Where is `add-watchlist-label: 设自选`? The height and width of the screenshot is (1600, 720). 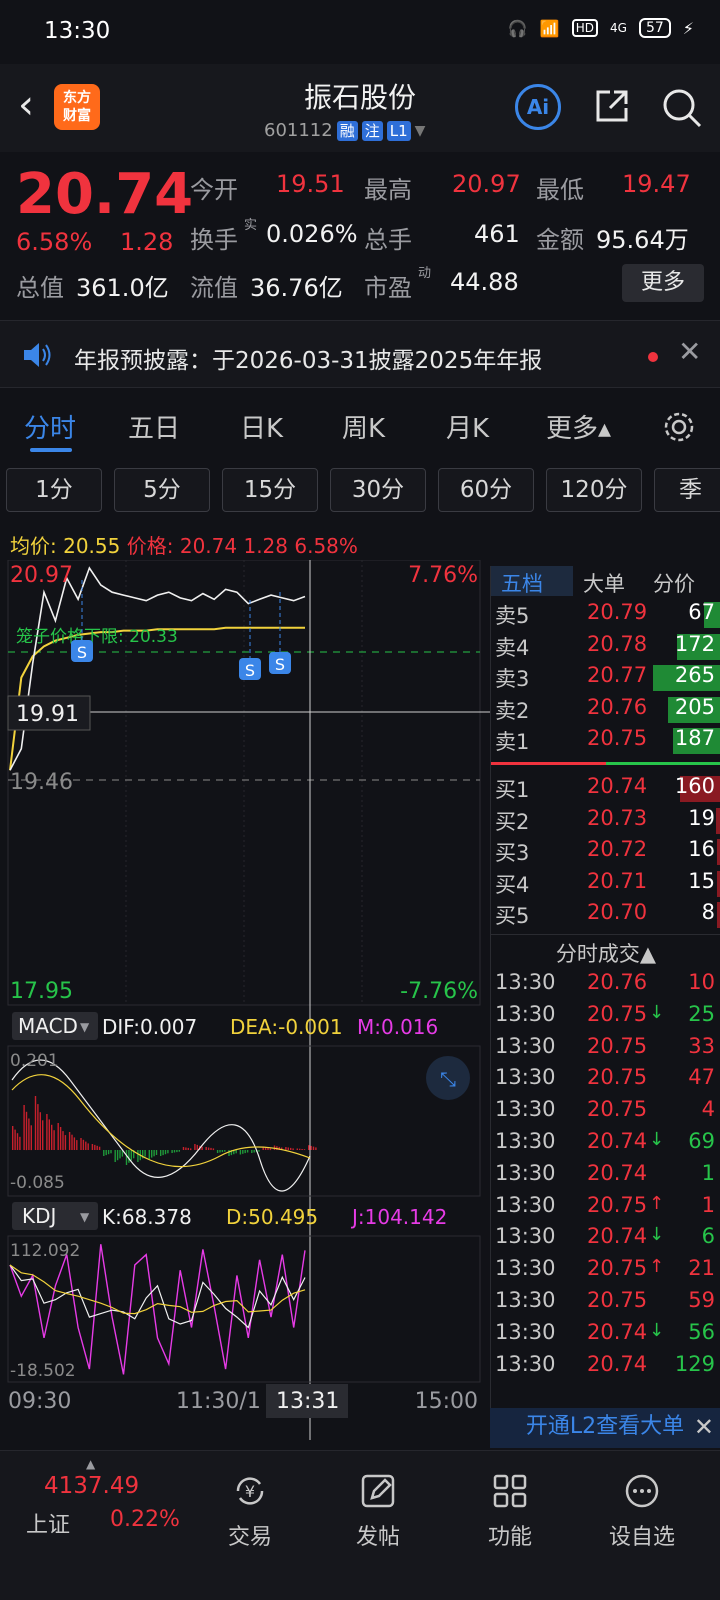
add-watchlist-label: 设自选 is located at coordinates (641, 1537).